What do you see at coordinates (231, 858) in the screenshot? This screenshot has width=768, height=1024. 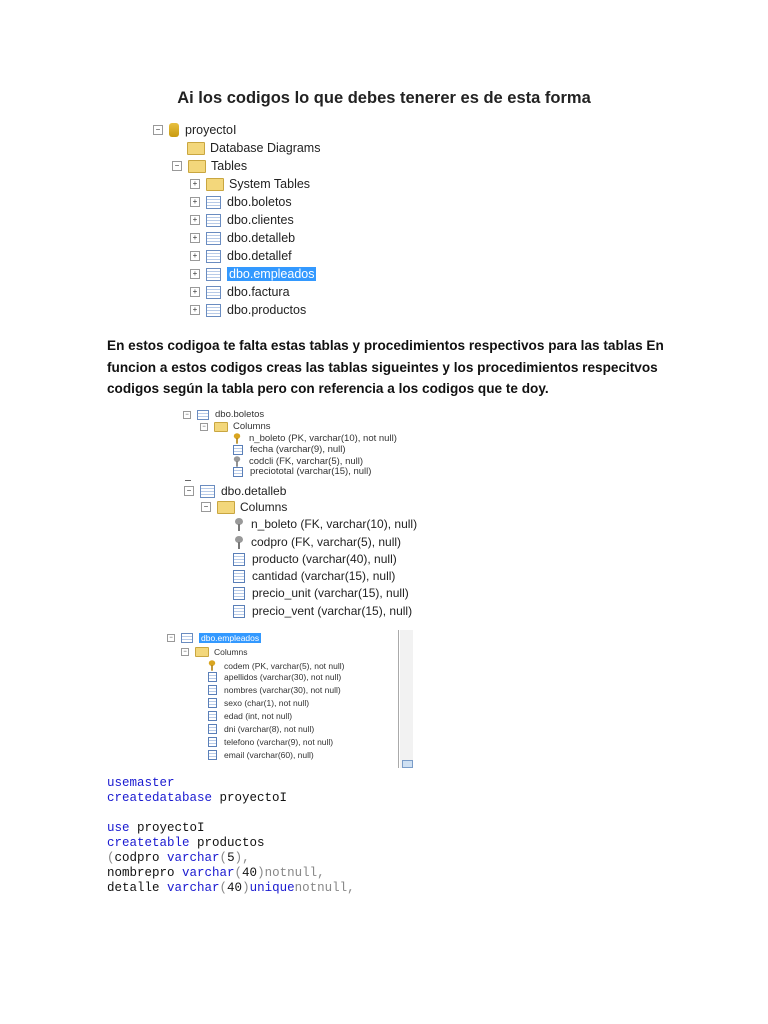 I see `code-token: 5` at bounding box center [231, 858].